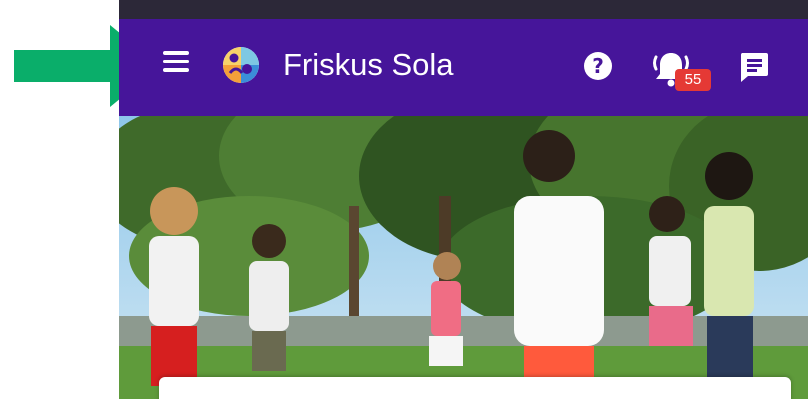  What do you see at coordinates (475, 388) in the screenshot?
I see `content-card` at bounding box center [475, 388].